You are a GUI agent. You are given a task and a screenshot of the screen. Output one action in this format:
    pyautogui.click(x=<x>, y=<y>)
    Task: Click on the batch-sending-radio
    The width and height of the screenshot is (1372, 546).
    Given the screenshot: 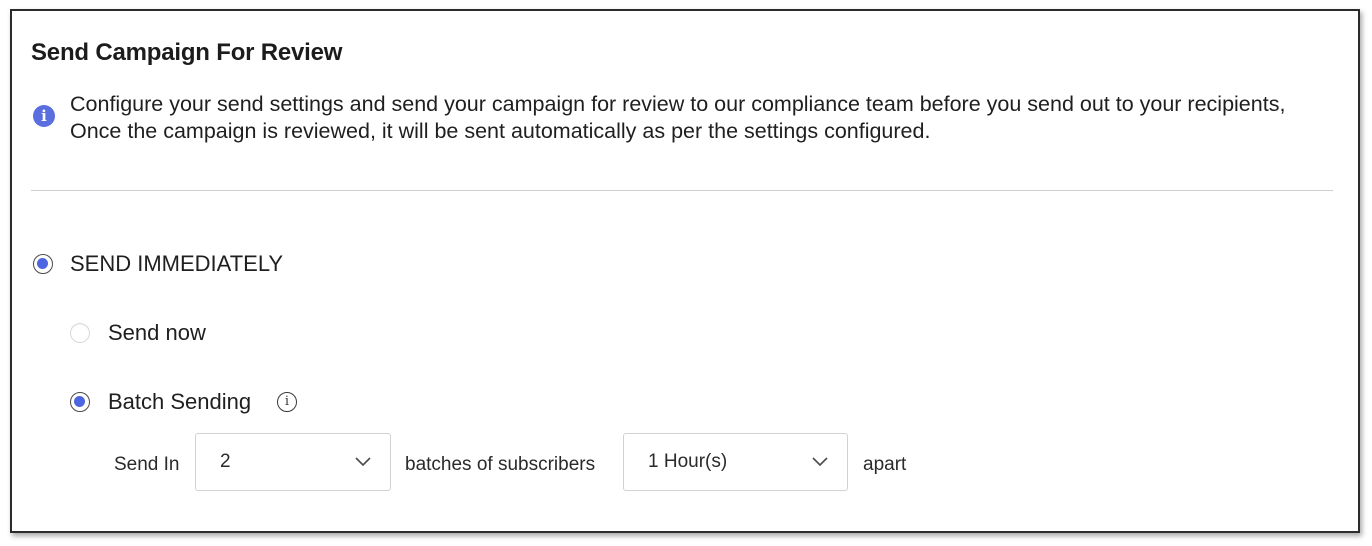 What is the action you would take?
    pyautogui.click(x=80, y=402)
    